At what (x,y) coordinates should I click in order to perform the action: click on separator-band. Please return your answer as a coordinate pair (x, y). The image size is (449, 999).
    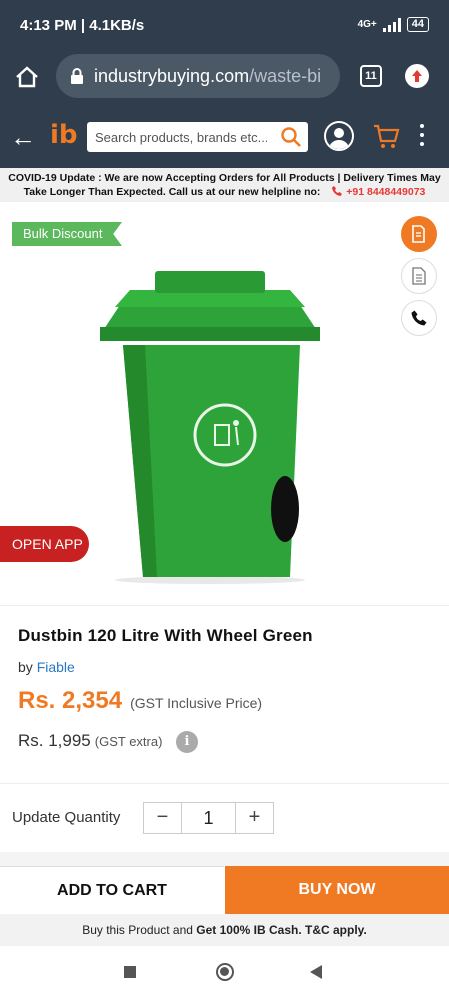
    Looking at the image, I should click on (224, 859).